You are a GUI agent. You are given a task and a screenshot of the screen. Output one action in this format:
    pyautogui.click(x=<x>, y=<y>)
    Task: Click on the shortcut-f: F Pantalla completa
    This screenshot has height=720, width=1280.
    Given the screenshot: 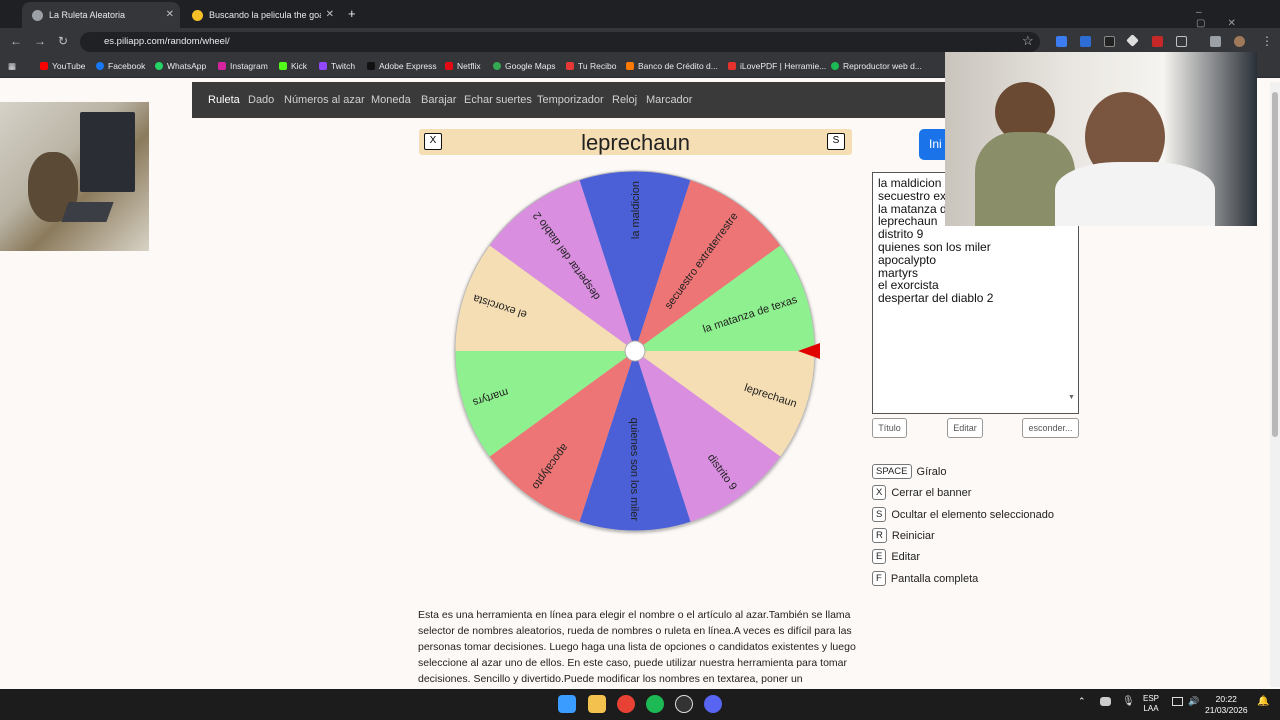 What is the action you would take?
    pyautogui.click(x=925, y=578)
    